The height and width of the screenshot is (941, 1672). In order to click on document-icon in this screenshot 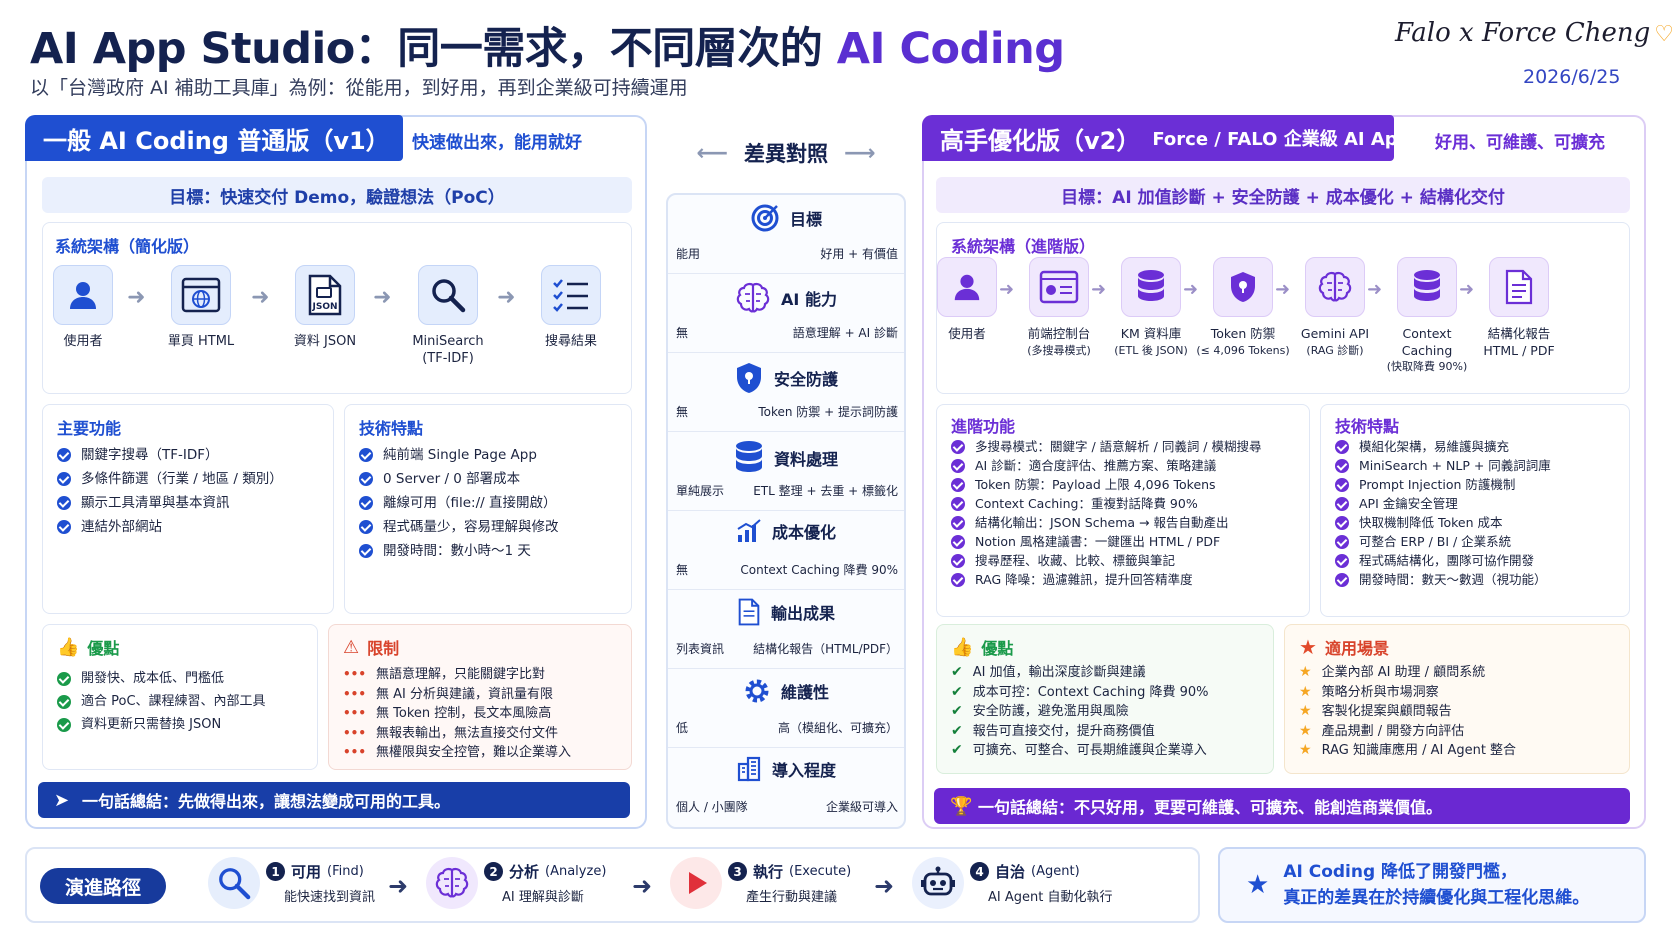, I will do `click(754, 612)`.